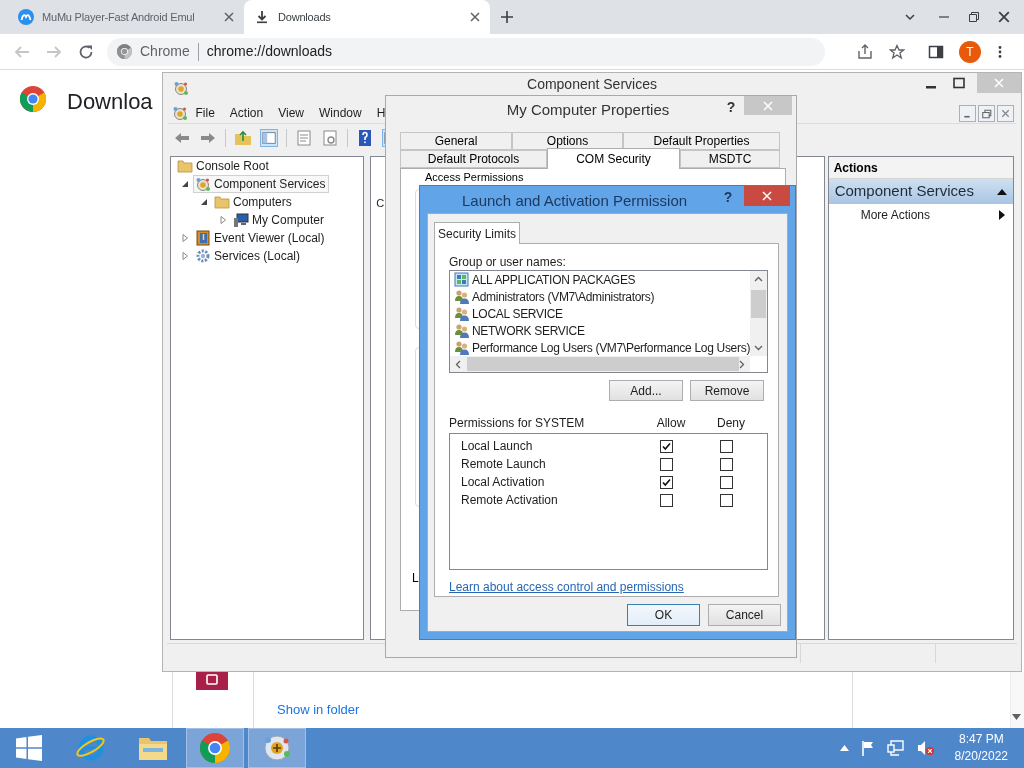 The width and height of the screenshot is (1024, 768). Describe the element at coordinates (126, 17) in the screenshot. I see `browser-tab: MuMu Player-Fast Android Emul` at that location.